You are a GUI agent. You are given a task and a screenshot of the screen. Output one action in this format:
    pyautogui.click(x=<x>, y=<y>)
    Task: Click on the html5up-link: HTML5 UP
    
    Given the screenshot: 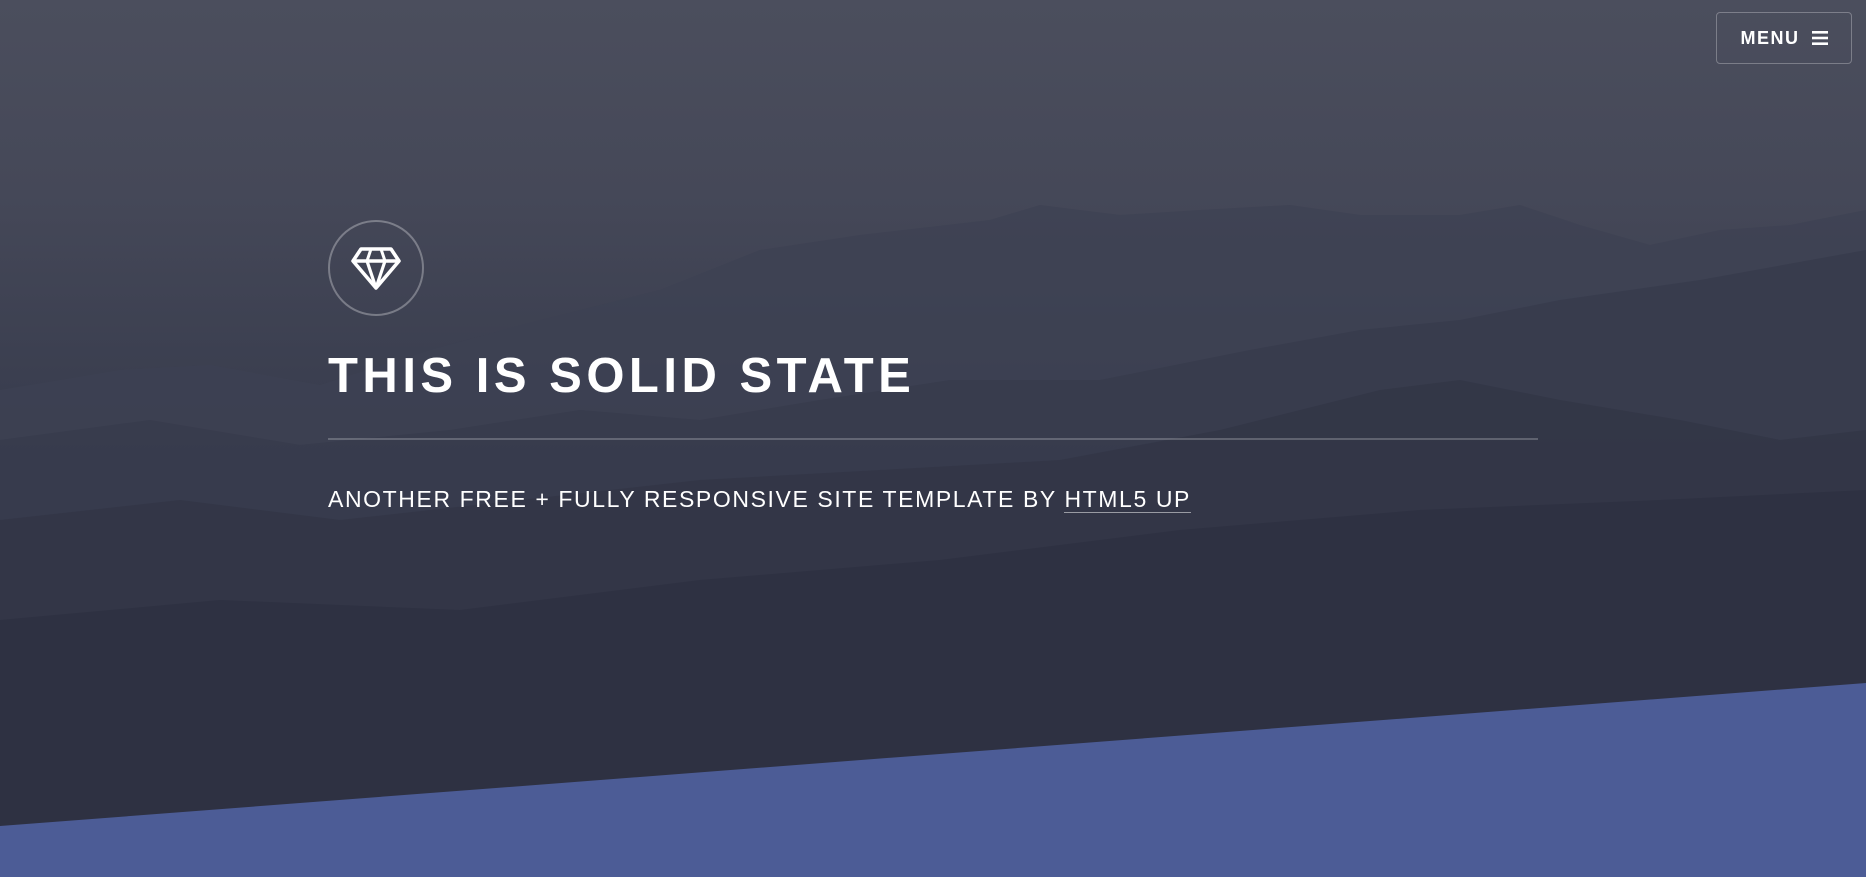 What is the action you would take?
    pyautogui.click(x=1127, y=499)
    